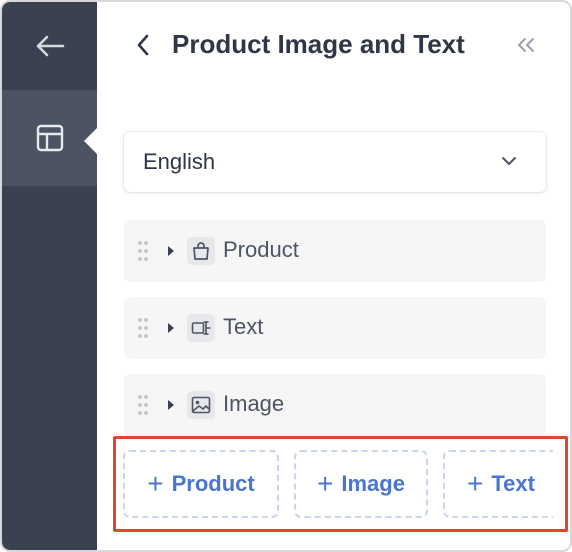 The width and height of the screenshot is (572, 552). What do you see at coordinates (335, 162) in the screenshot?
I see `language-select: English` at bounding box center [335, 162].